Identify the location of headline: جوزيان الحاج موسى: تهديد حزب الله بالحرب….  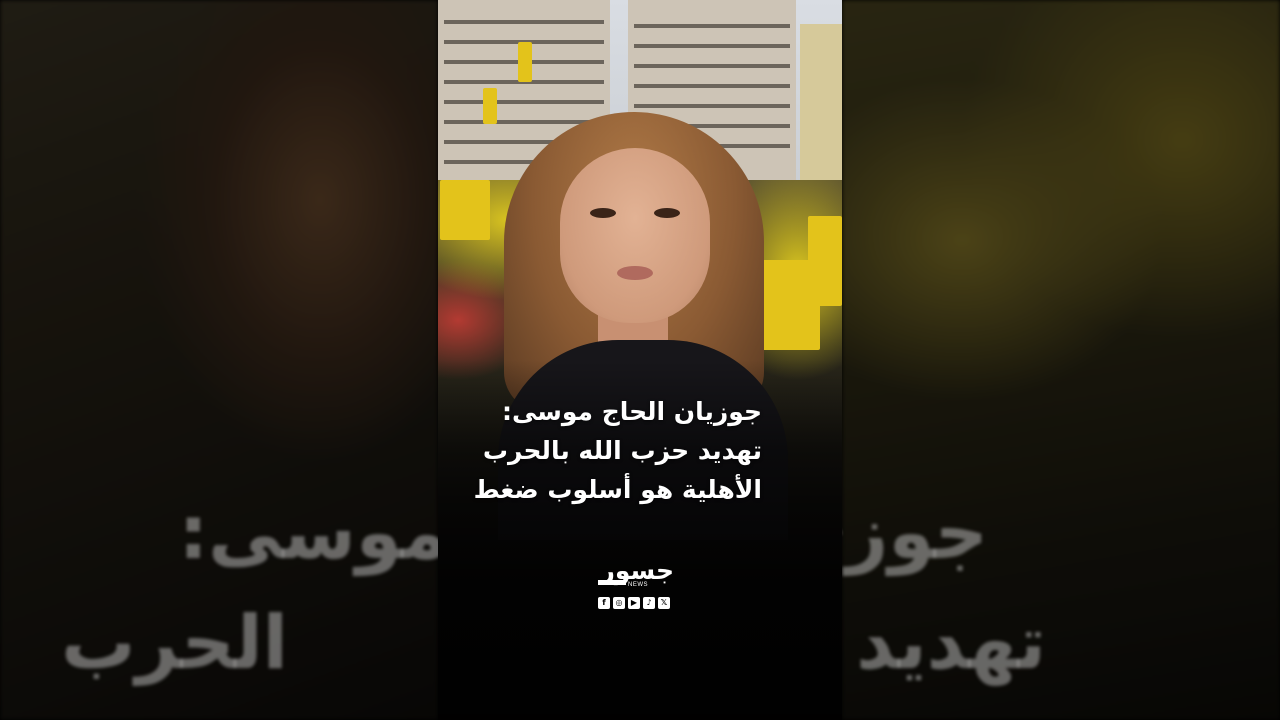
(602, 450).